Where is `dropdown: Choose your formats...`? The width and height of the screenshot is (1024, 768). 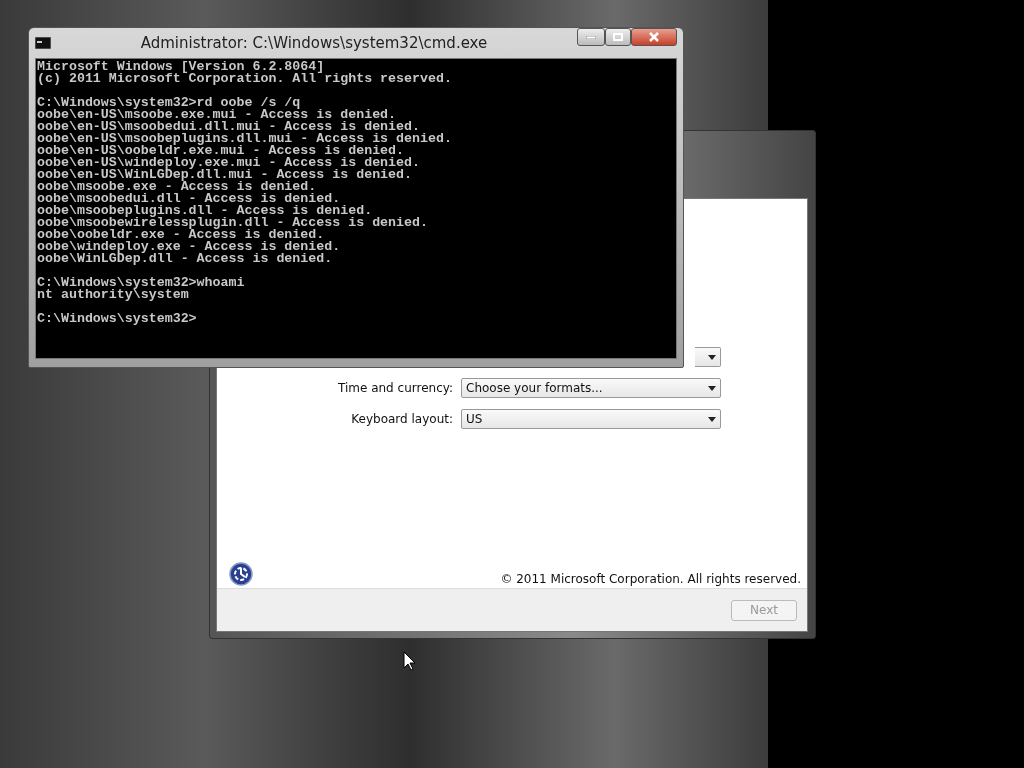 dropdown: Choose your formats... is located at coordinates (591, 388).